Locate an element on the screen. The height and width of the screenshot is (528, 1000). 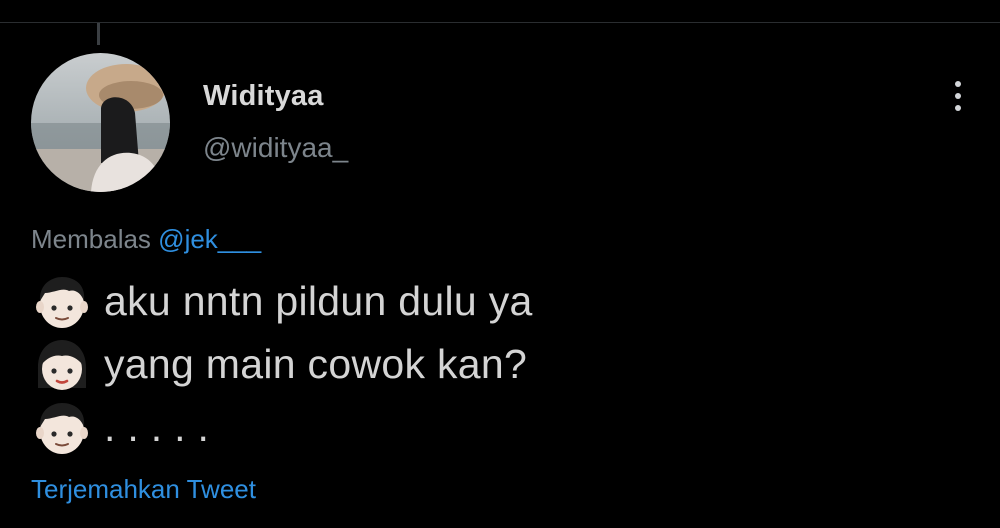
tweet-line-text: aku nntn pildun dulu ya is located at coordinates (318, 301).